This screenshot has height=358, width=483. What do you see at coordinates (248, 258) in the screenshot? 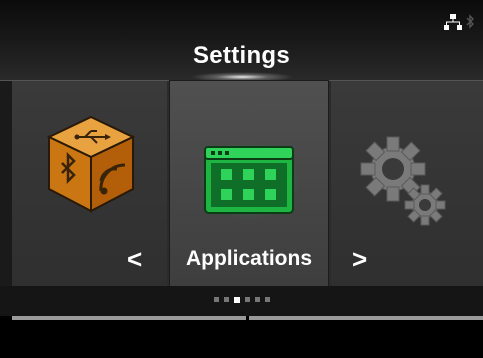
I see `selected-item-label: Applications` at bounding box center [248, 258].